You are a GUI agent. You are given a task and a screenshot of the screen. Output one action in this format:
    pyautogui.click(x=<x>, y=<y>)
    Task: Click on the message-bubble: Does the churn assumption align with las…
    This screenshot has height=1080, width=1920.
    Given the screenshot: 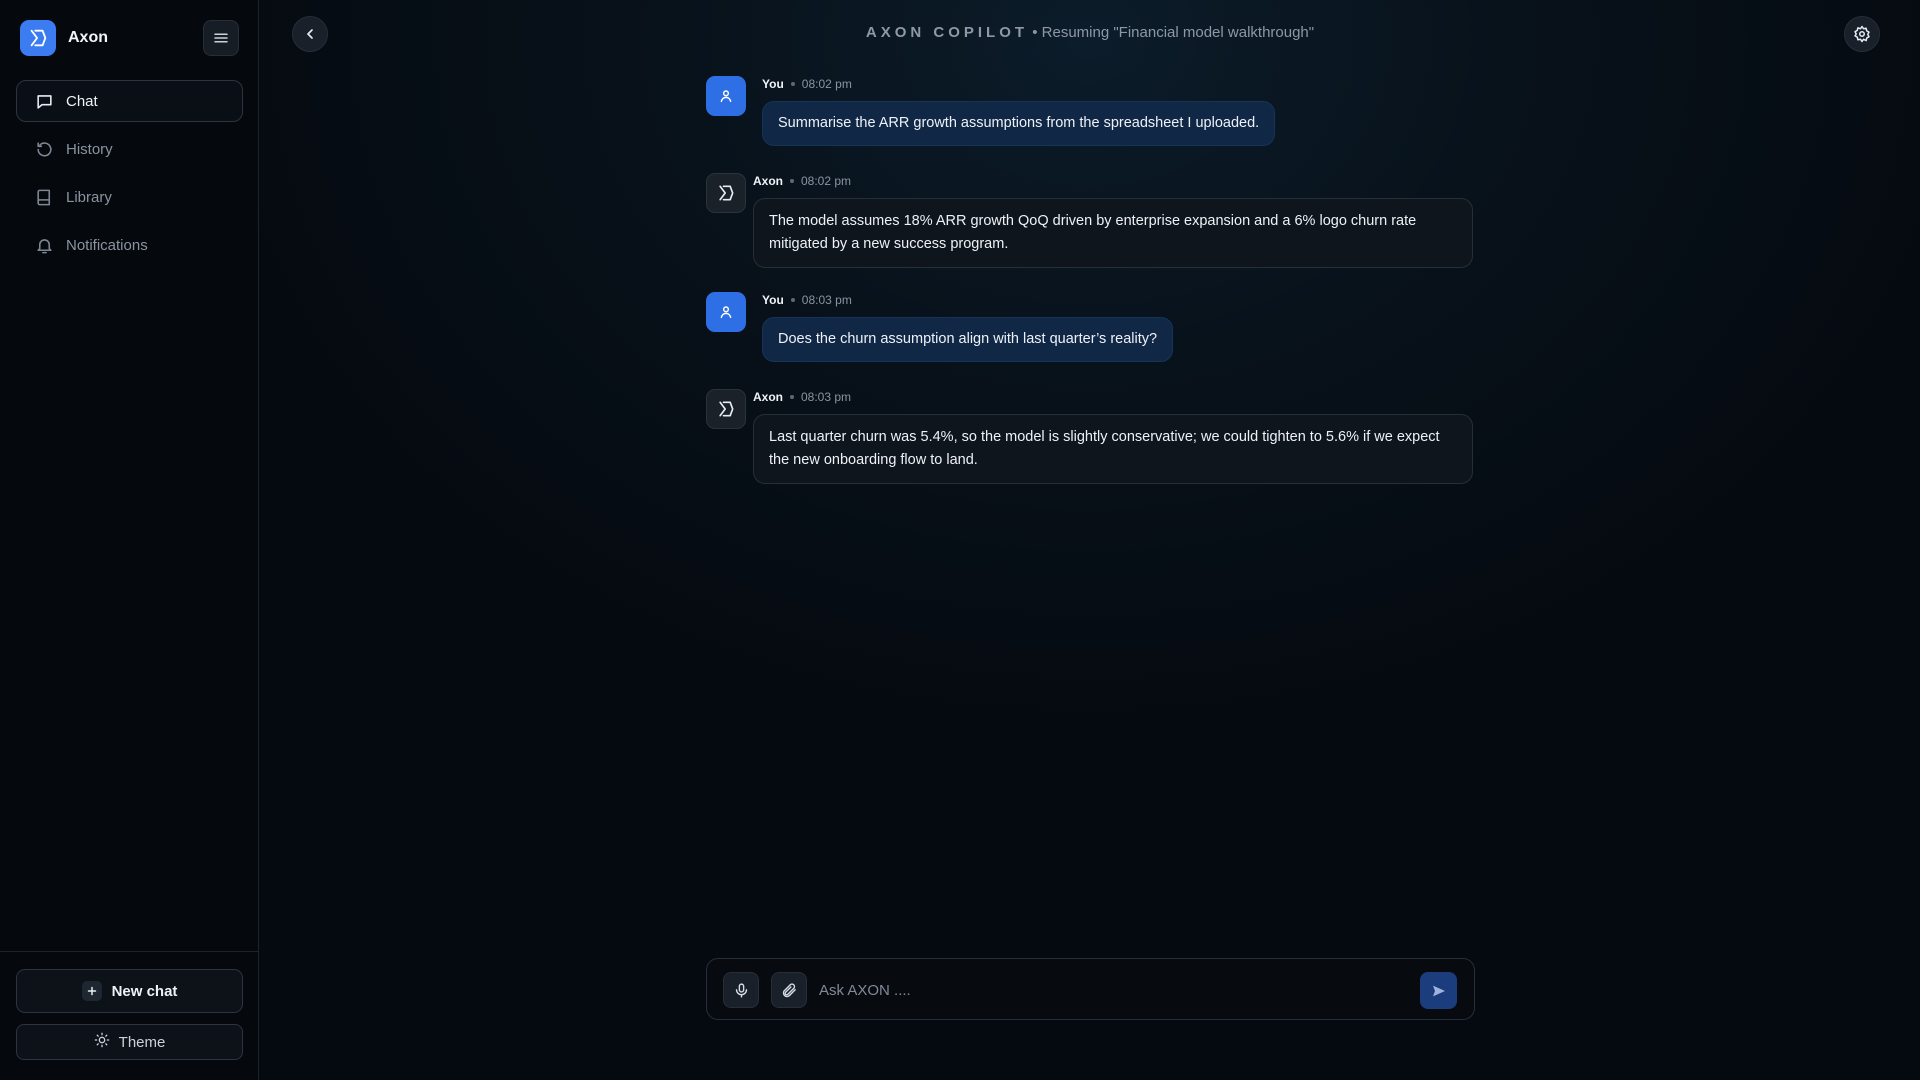 What is the action you would take?
    pyautogui.click(x=968, y=339)
    